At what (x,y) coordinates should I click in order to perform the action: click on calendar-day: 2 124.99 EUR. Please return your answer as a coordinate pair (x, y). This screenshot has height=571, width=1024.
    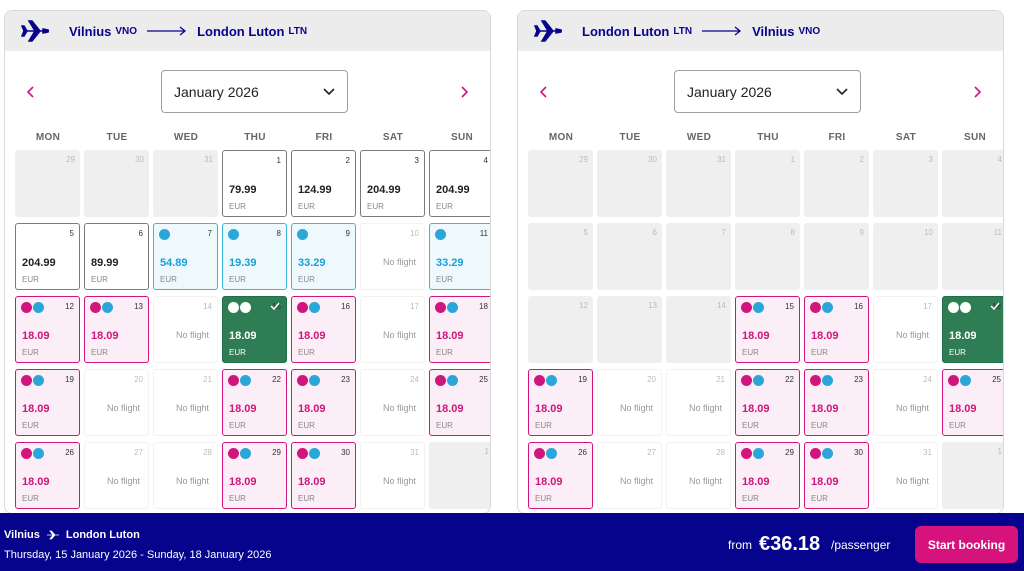
    Looking at the image, I should click on (323, 183).